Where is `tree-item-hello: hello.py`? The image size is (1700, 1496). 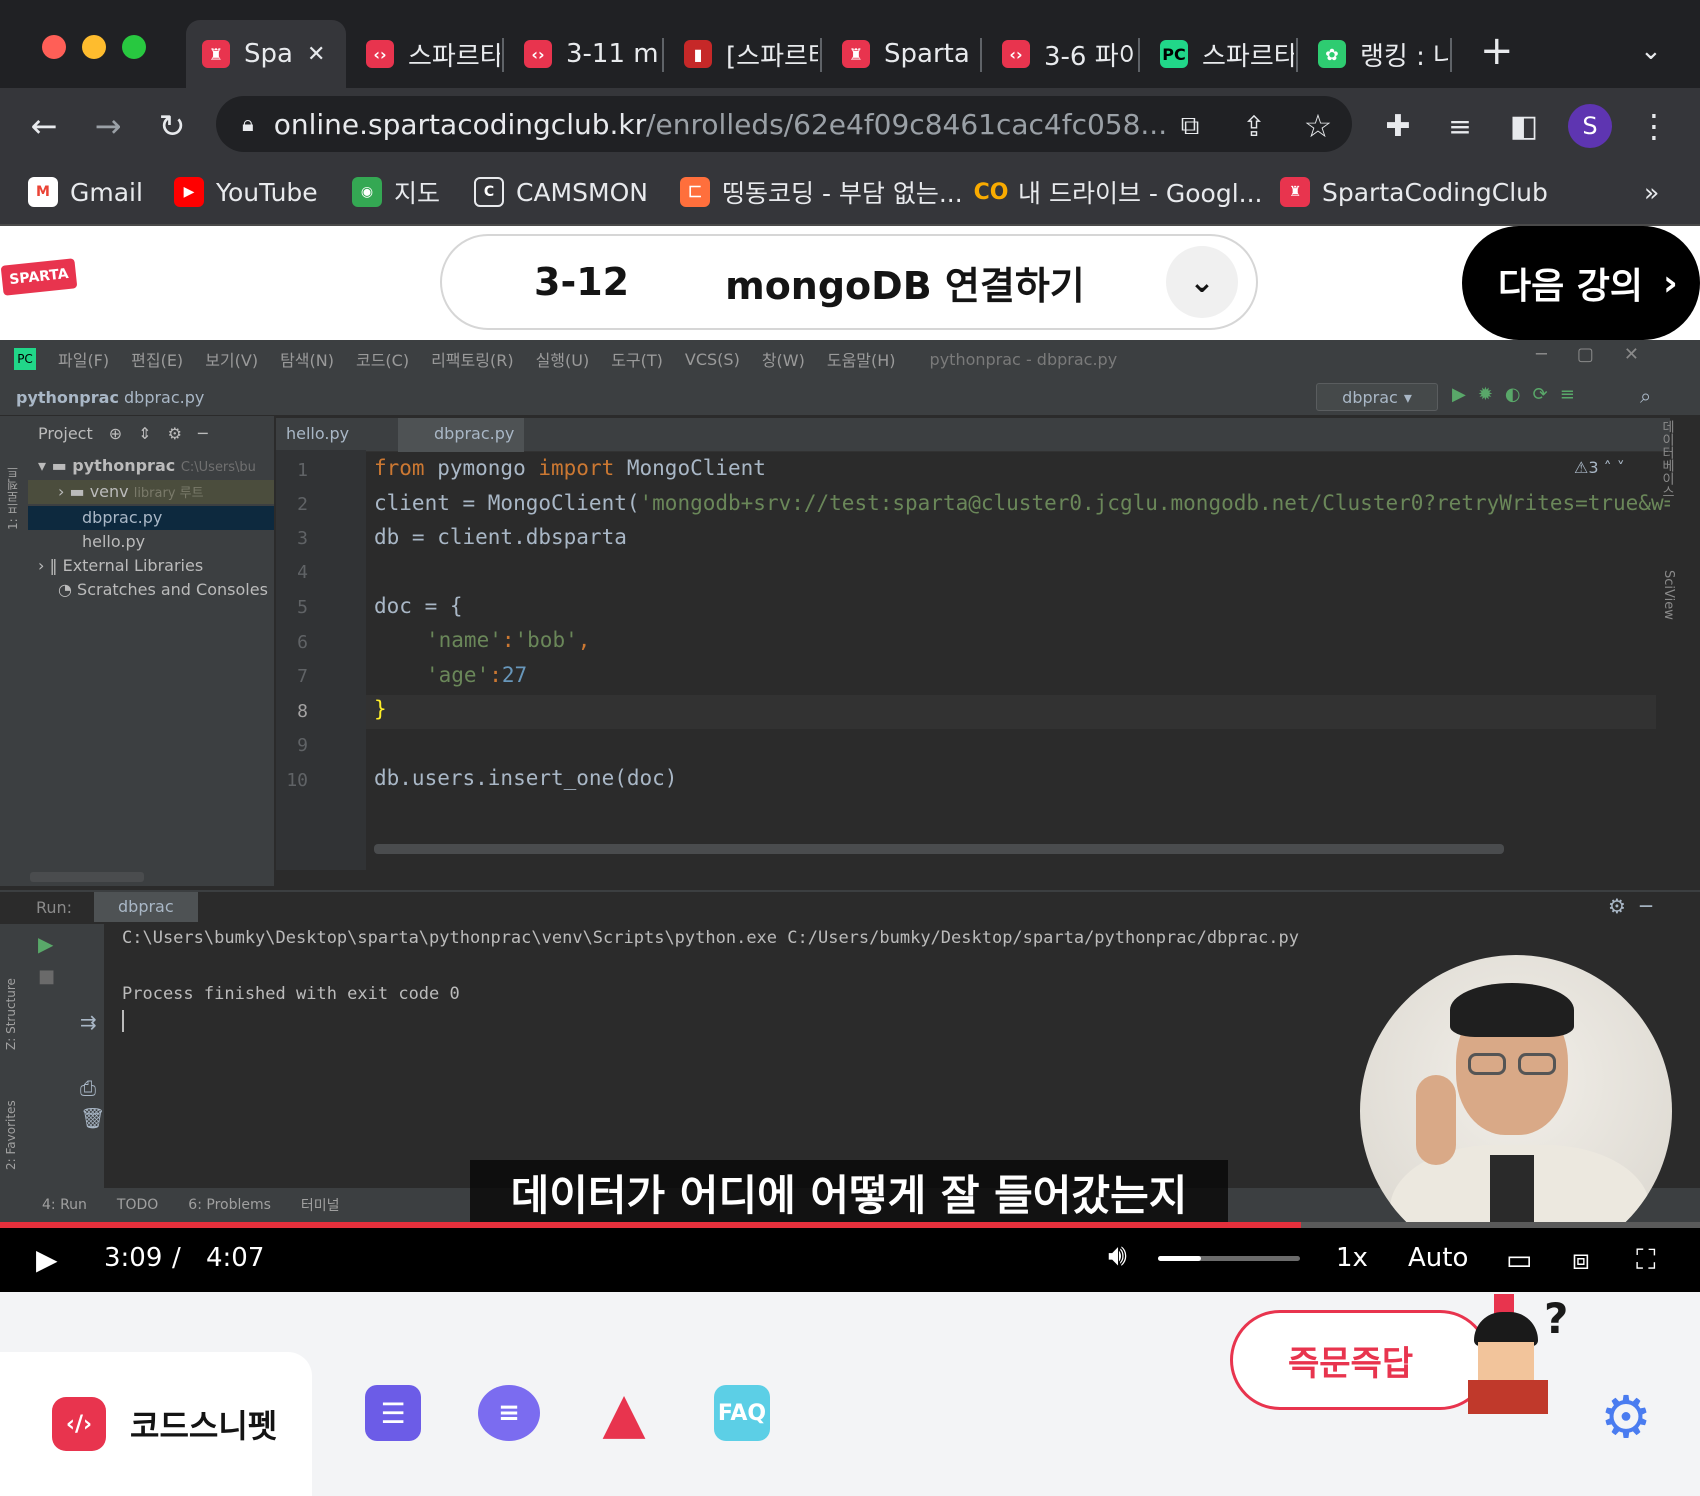
tree-item-hello: hello.py is located at coordinates (113, 541).